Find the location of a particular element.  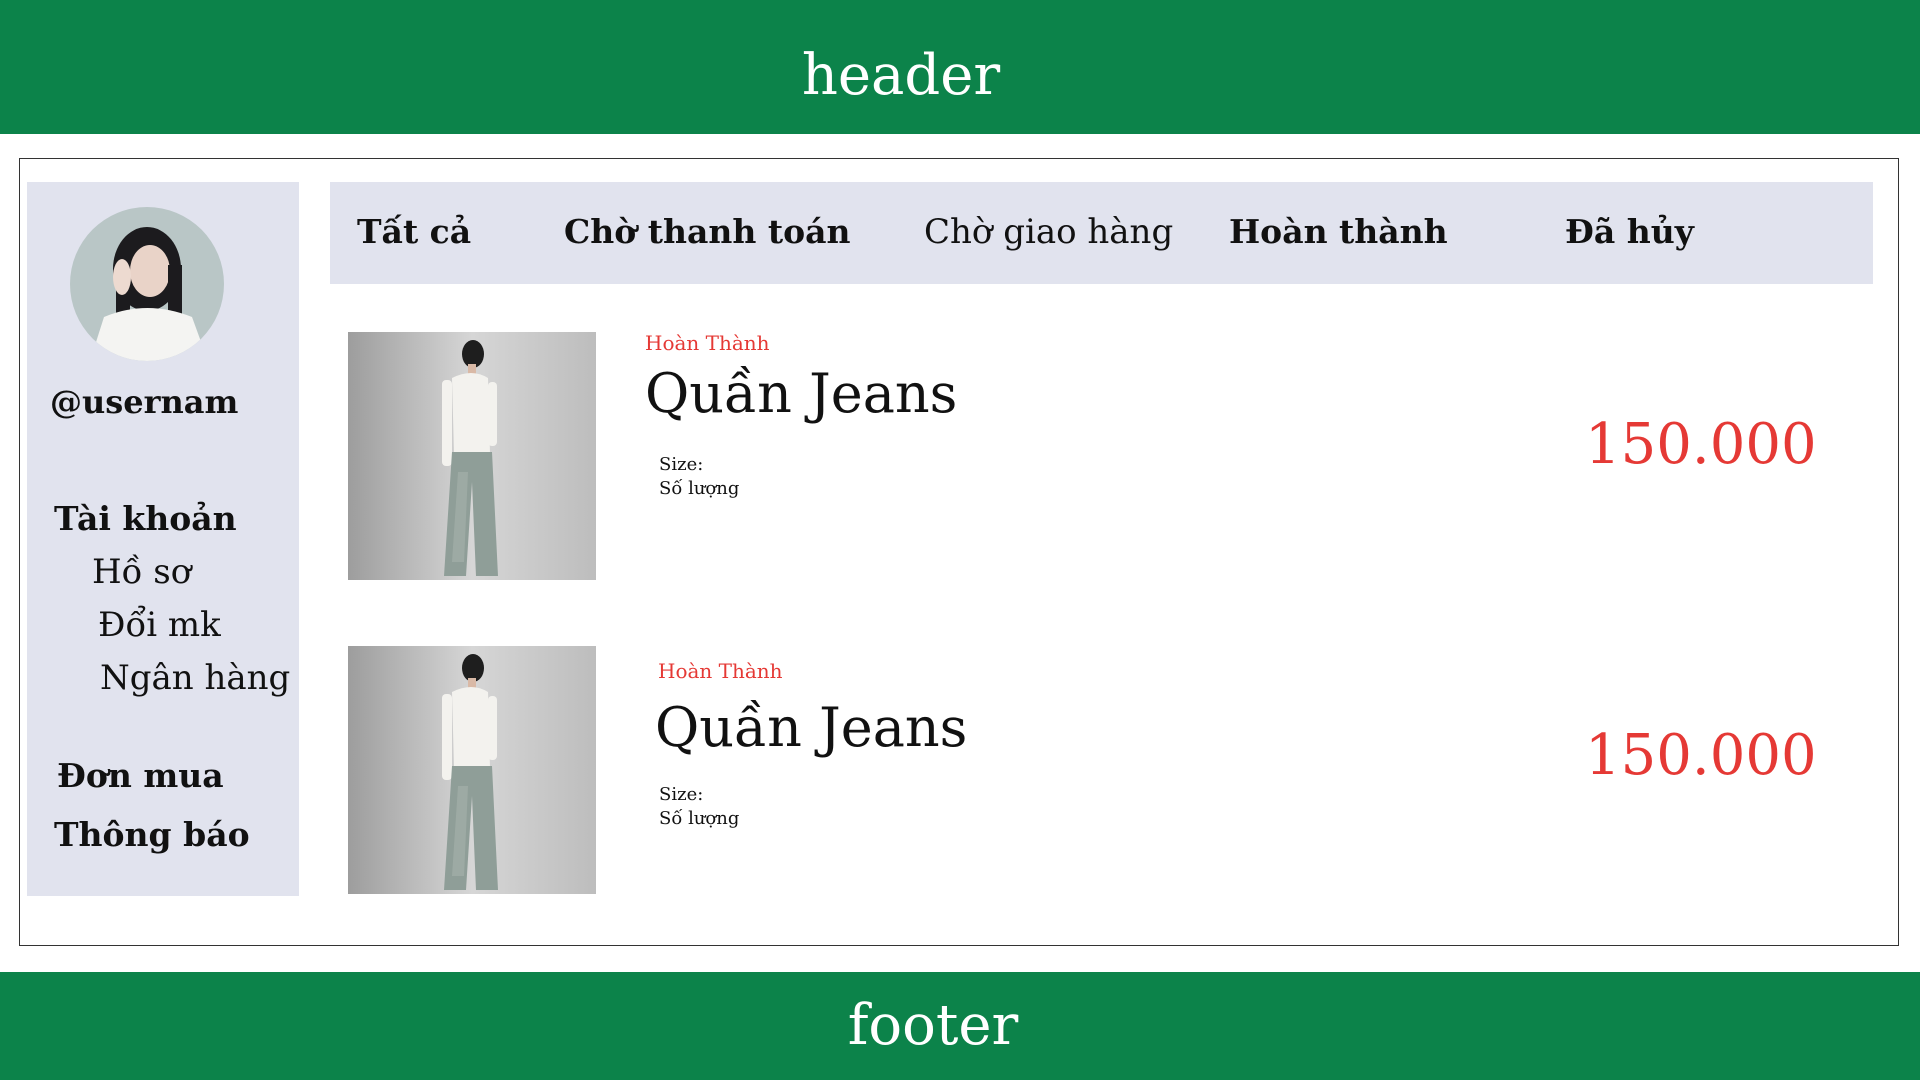

sidebar-item-notifications: Thông báo is located at coordinates (152, 835).